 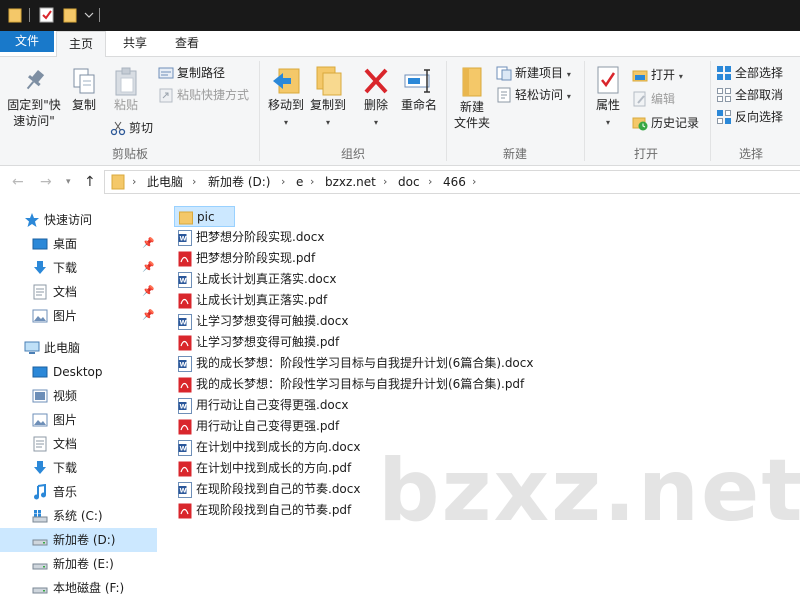 I want to click on rename-label: 重命名, so click(x=418, y=105).